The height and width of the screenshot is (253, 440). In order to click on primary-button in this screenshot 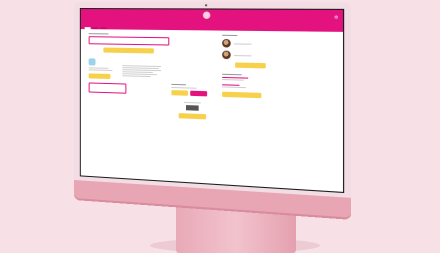, I will do `click(128, 50)`.